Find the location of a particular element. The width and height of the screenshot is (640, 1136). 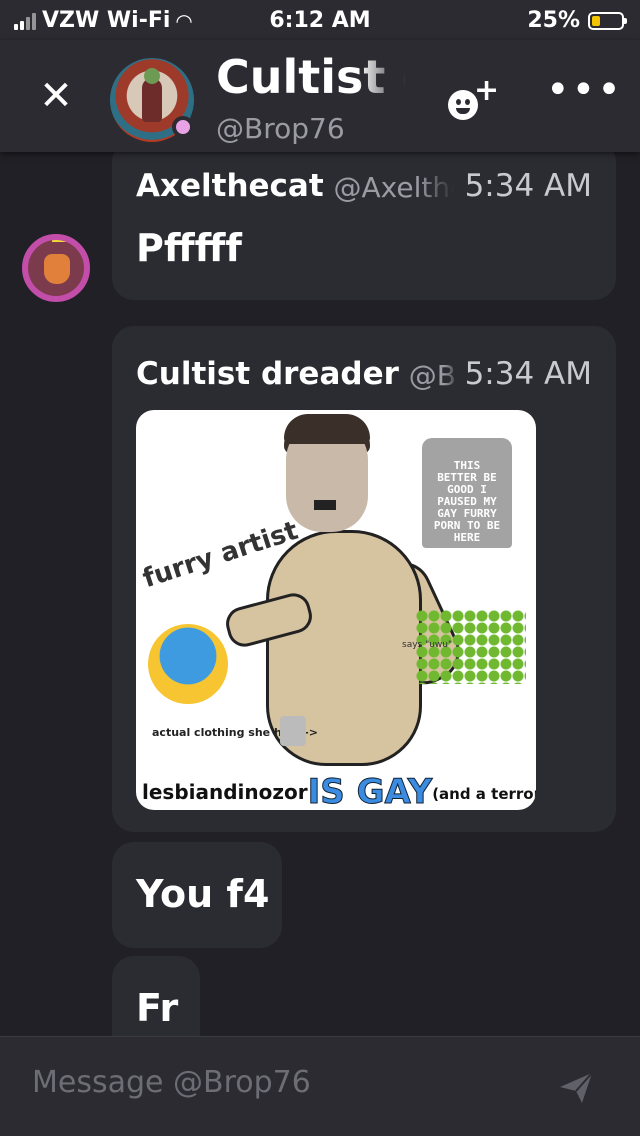

meme-caption-name: lesbiandinozor is located at coordinates (225, 792).